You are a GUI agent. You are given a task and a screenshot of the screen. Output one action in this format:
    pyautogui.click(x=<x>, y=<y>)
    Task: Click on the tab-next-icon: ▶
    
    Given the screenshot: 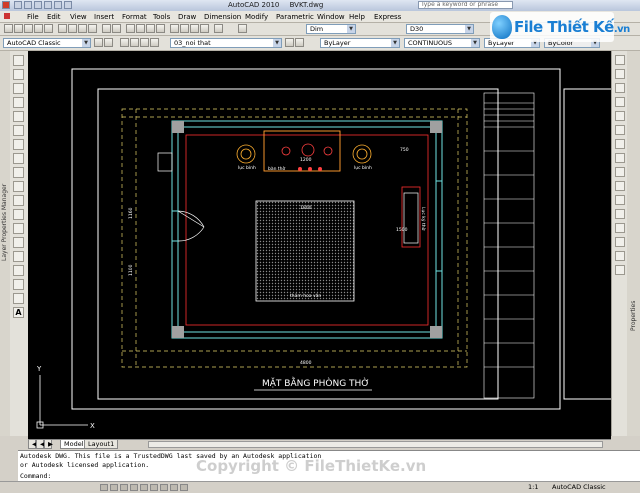 What is the action you would take?
    pyautogui.click(x=48, y=444)
    